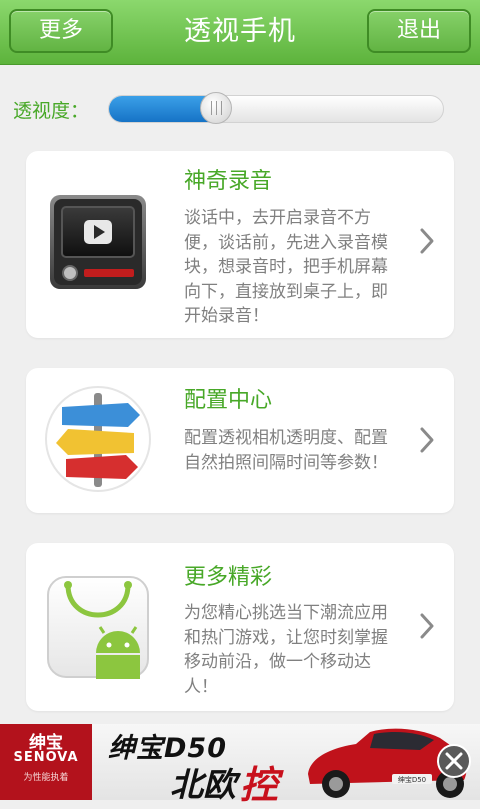 The width and height of the screenshot is (480, 809). I want to click on card-title: 配置中心, so click(228, 400).